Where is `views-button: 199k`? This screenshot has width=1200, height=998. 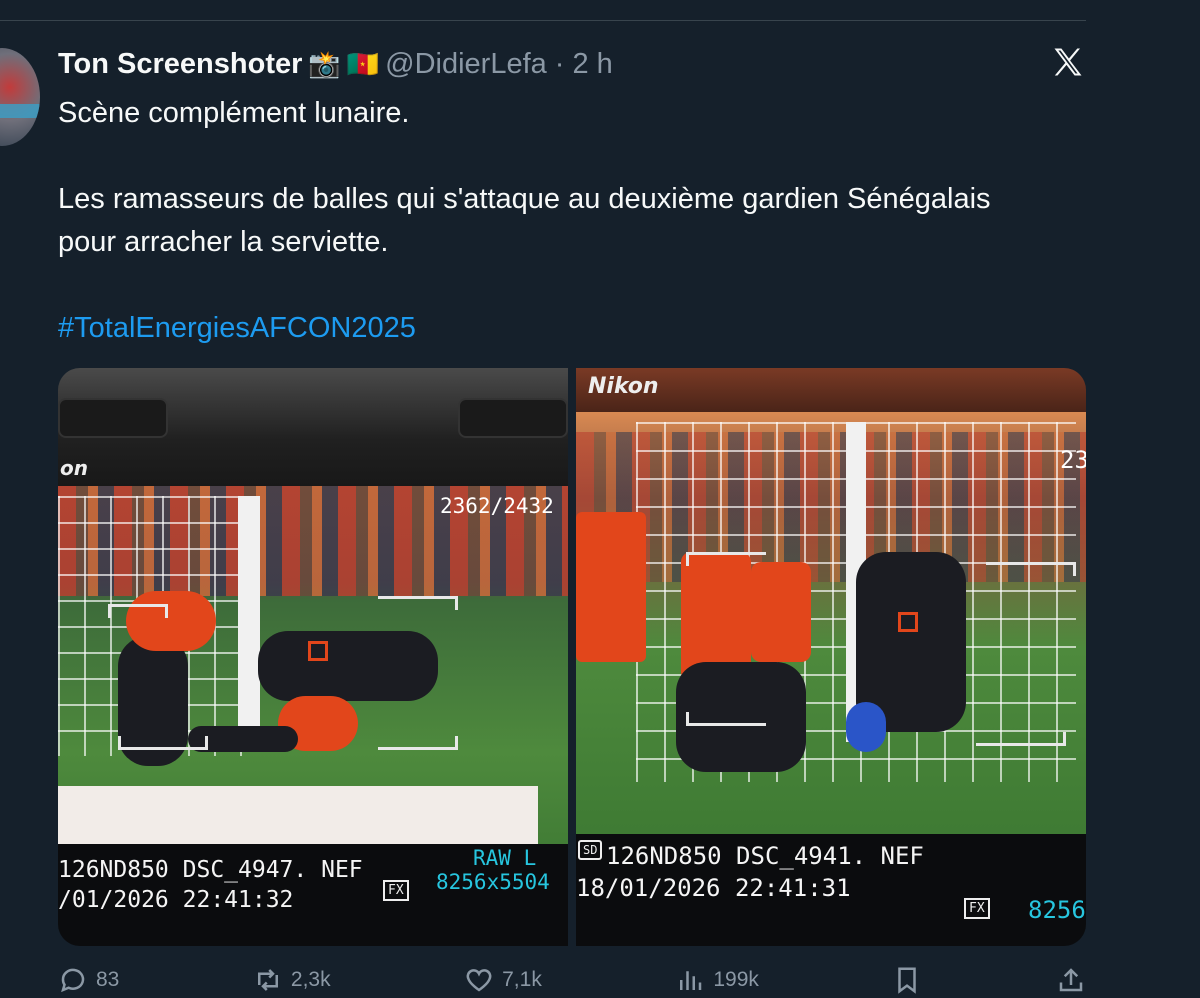
views-button: 199k is located at coordinates (717, 980).